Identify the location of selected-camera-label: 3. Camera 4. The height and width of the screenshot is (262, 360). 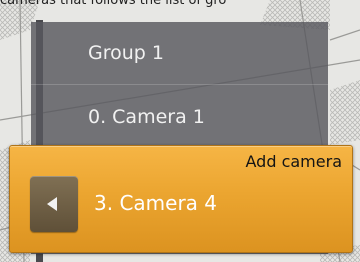
(156, 203).